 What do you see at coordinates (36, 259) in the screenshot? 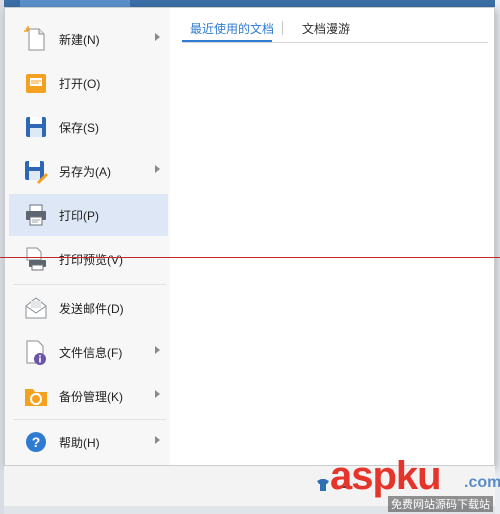
I see `print-preview-icon` at bounding box center [36, 259].